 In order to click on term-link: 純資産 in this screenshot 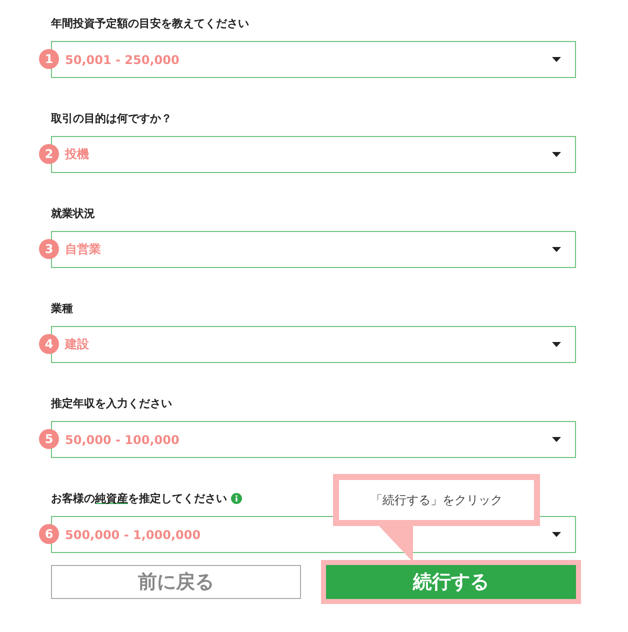, I will do `click(111, 498)`.